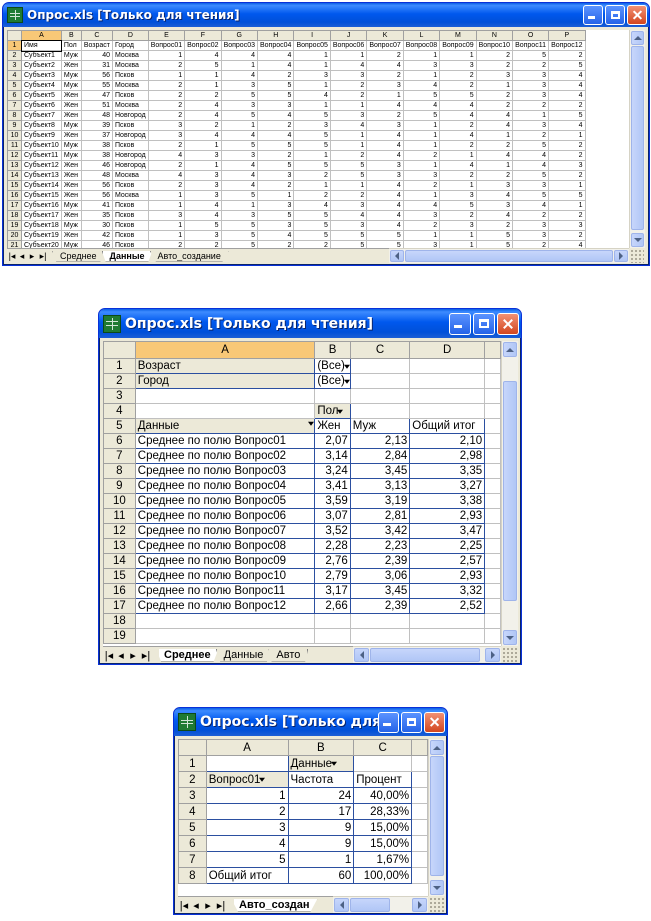 This screenshot has height=921, width=651. What do you see at coordinates (247, 811) in the screenshot?
I see `row-label: 2` at bounding box center [247, 811].